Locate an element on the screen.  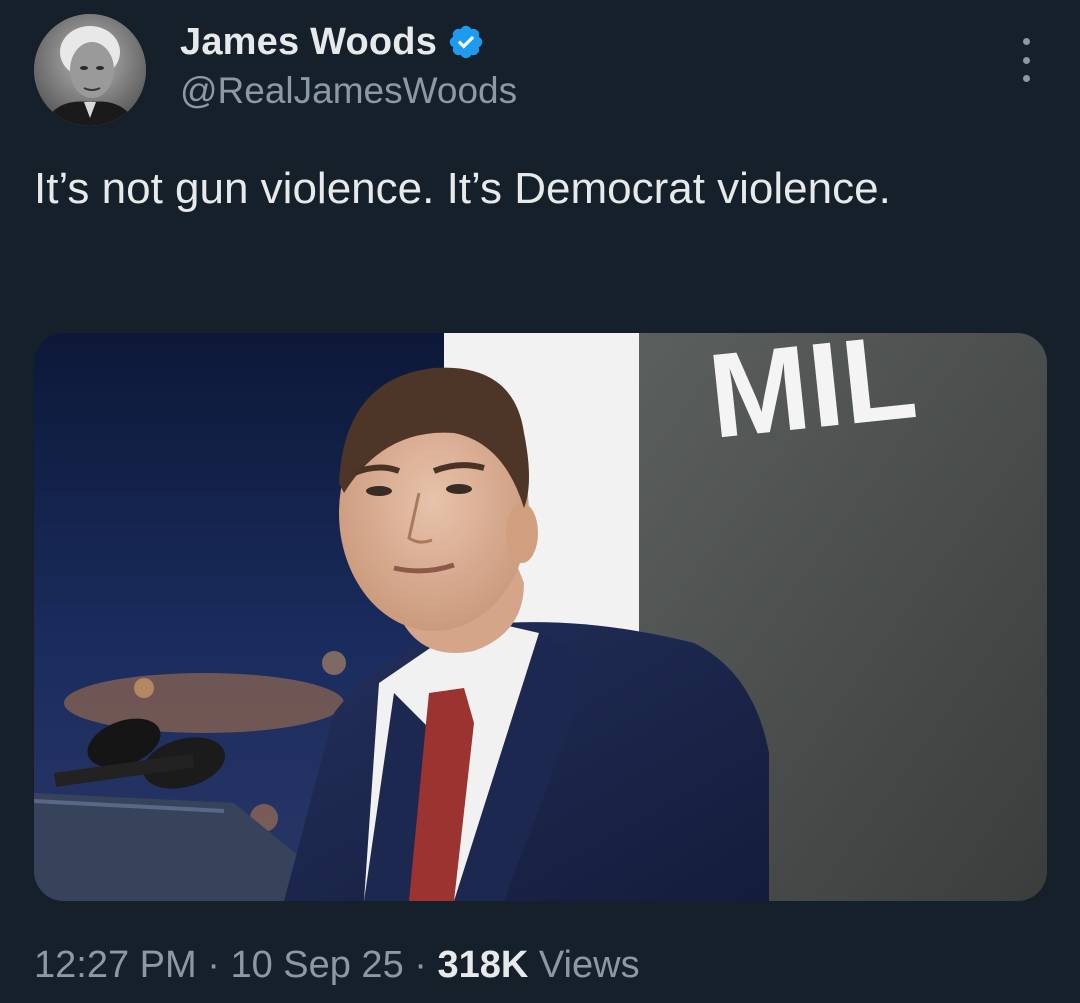
tweet-date: 10 Sep 25 is located at coordinates (316, 965).